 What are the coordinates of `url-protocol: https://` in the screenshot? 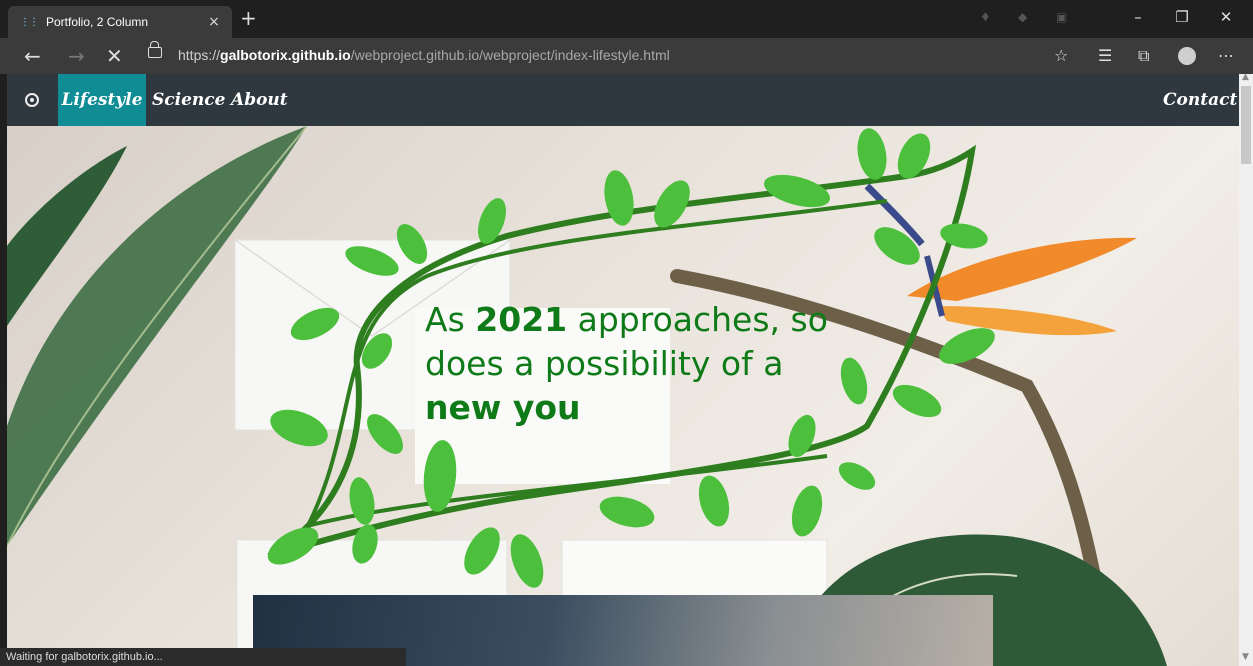 It's located at (199, 55).